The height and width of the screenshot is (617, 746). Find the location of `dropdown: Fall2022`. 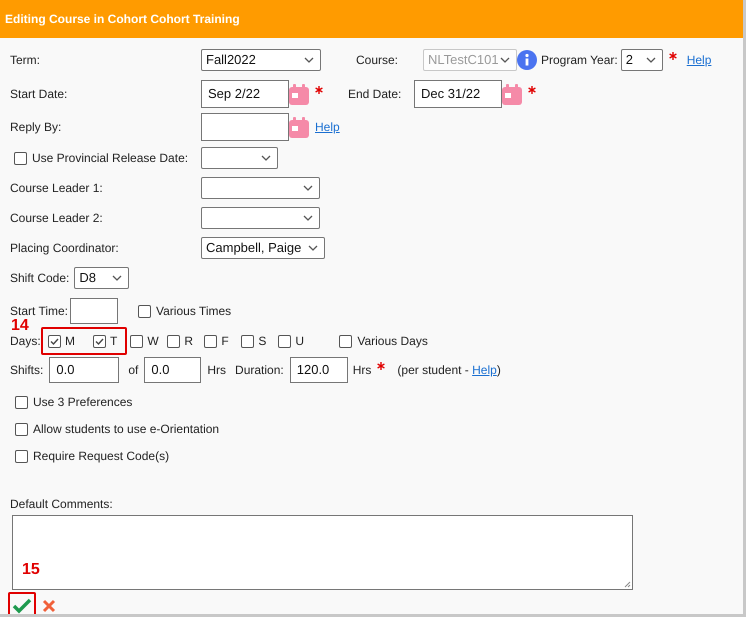

dropdown: Fall2022 is located at coordinates (261, 60).